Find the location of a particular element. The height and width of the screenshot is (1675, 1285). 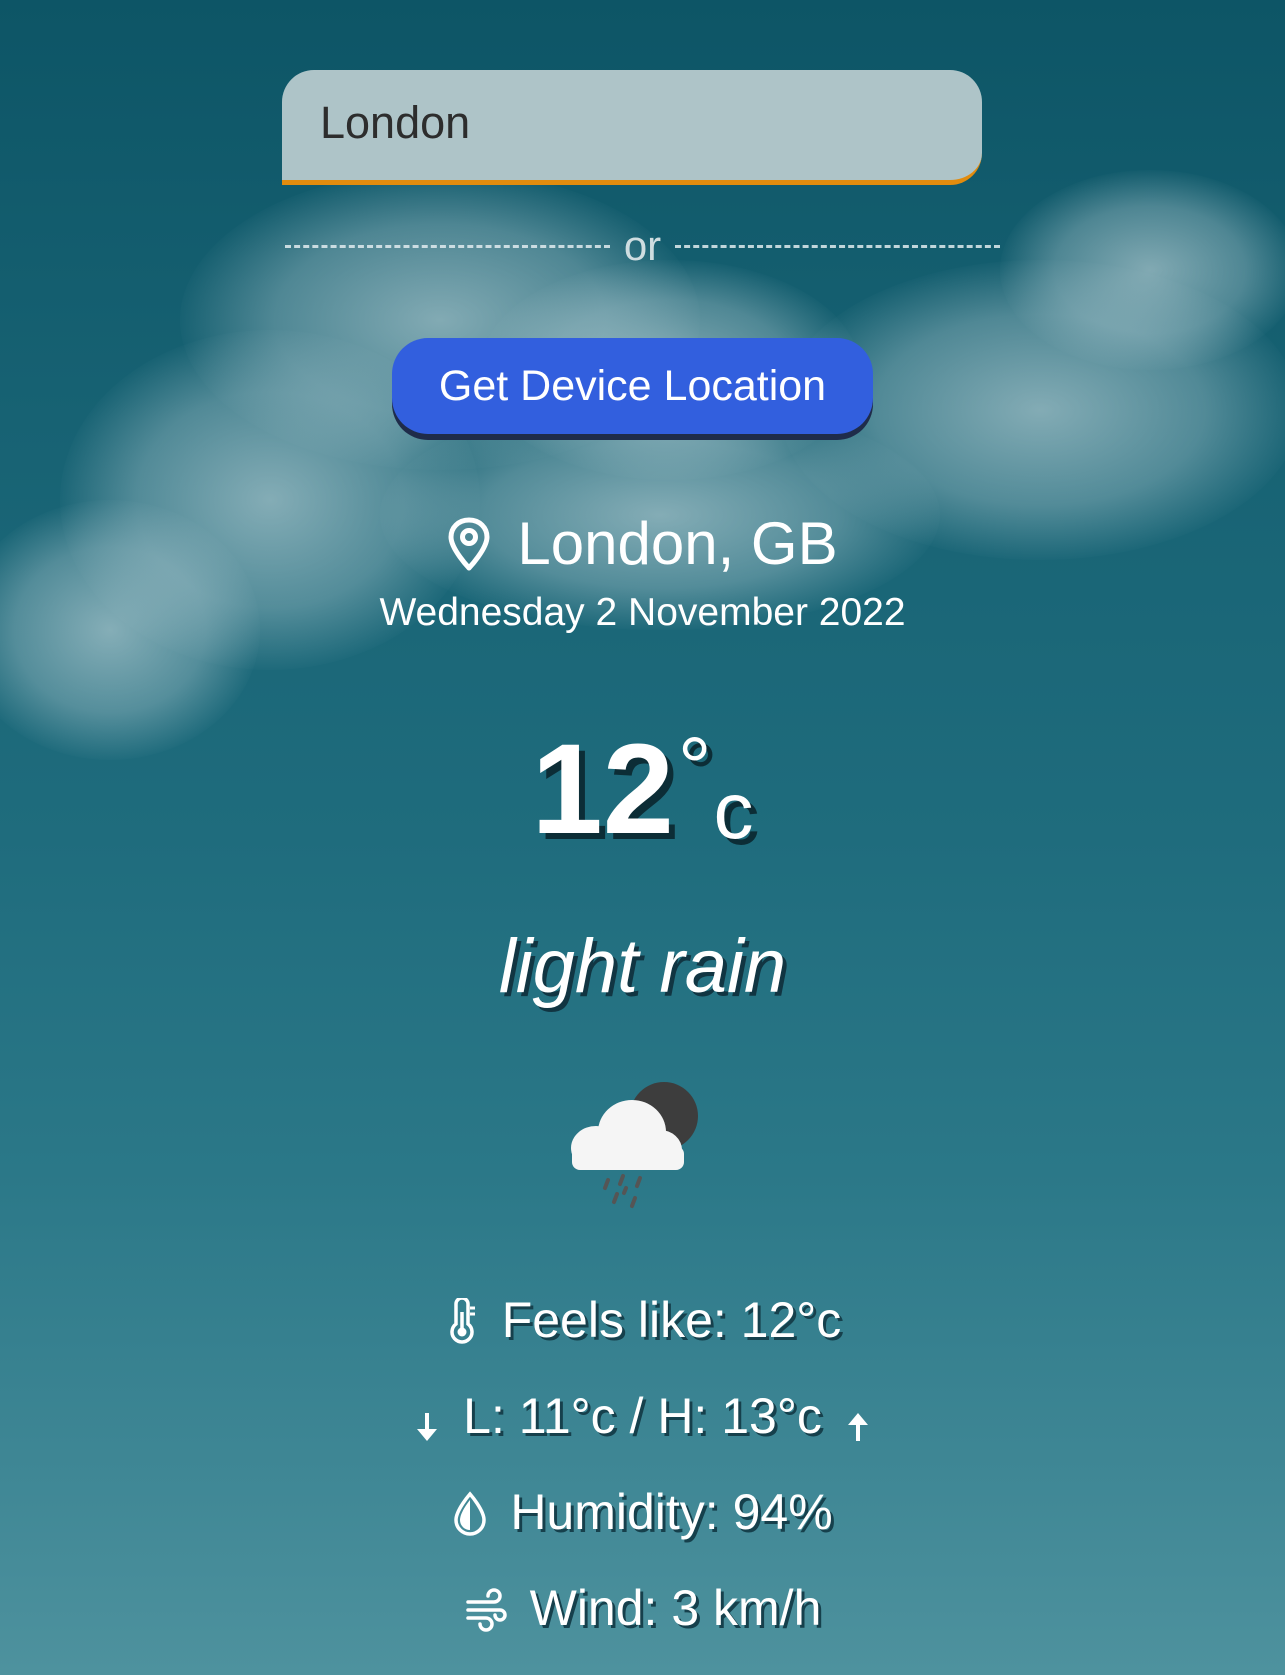

humidity-row: Humidity: 94% is located at coordinates (642, 1512).